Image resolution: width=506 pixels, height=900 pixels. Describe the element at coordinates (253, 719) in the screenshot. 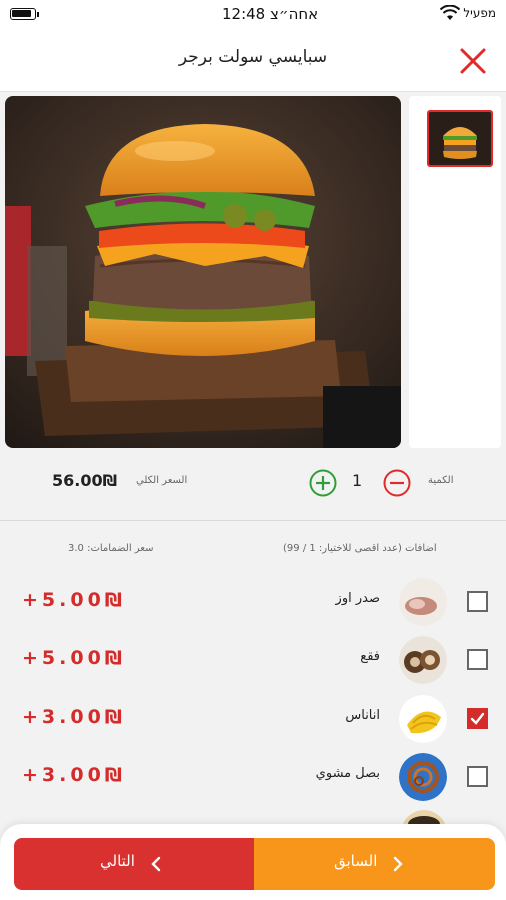

I see `addon-item: +3.00₪ اناناس` at that location.